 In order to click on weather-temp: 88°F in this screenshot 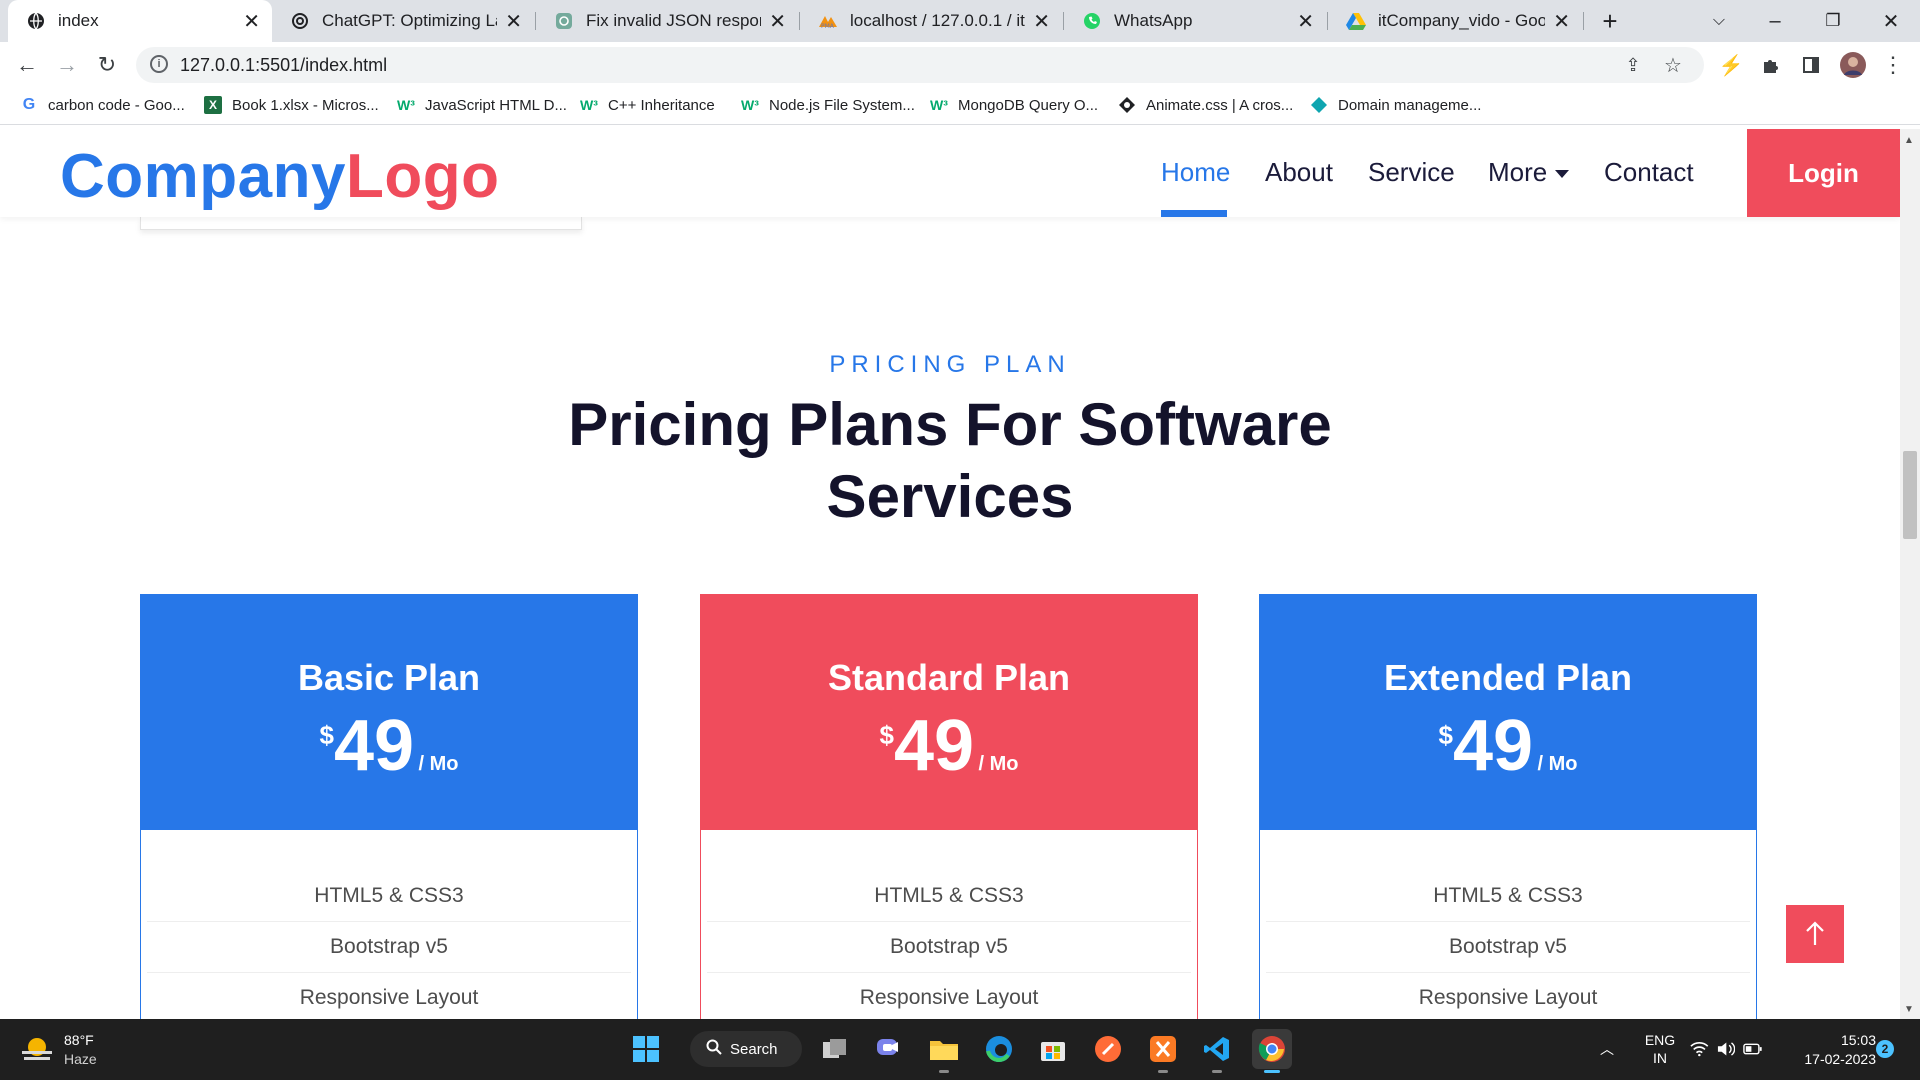, I will do `click(79, 1040)`.